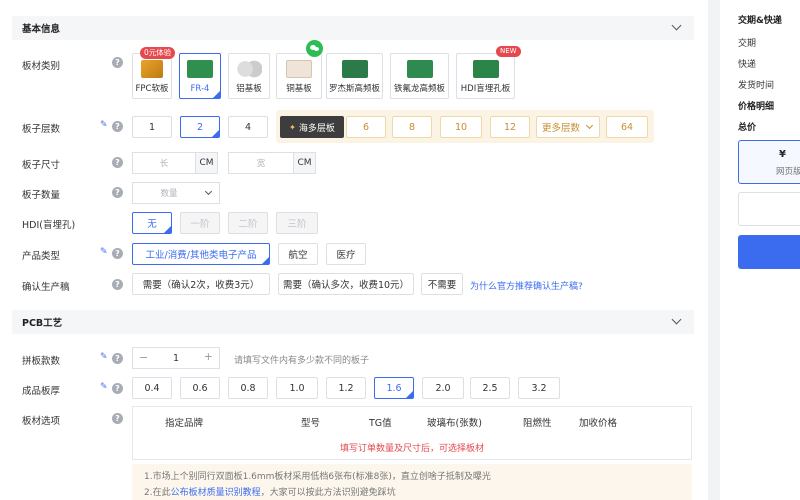 The width and height of the screenshot is (800, 500). What do you see at coordinates (249, 89) in the screenshot?
I see `material-label: 铝基板` at bounding box center [249, 89].